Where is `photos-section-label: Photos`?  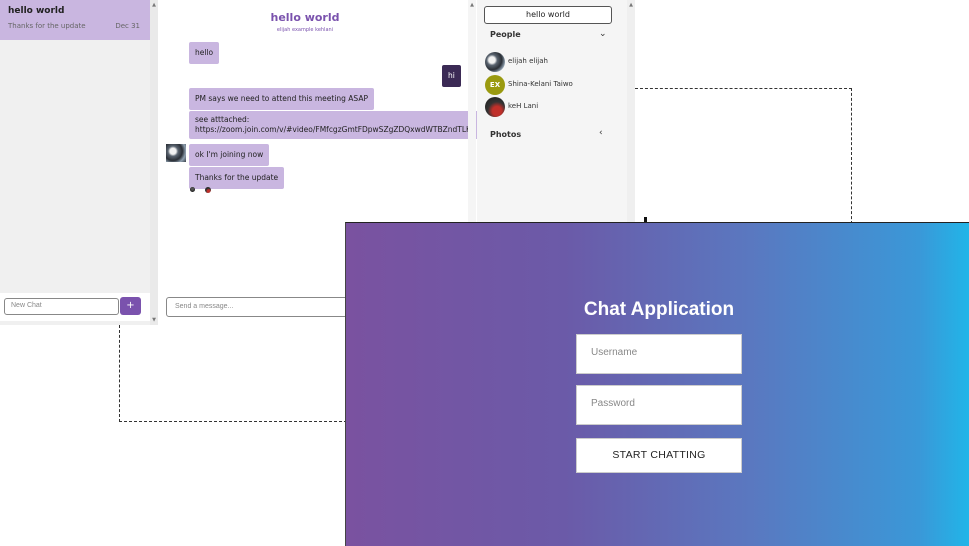
photos-section-label: Photos is located at coordinates (505, 134).